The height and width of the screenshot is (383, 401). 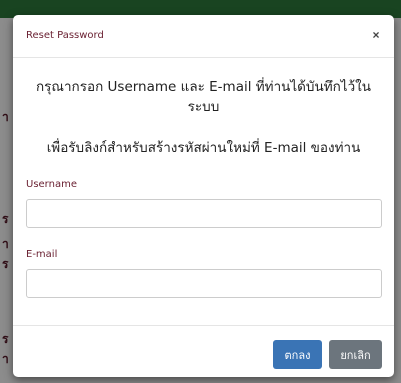 What do you see at coordinates (203, 325) in the screenshot?
I see `modal-footer-divider` at bounding box center [203, 325].